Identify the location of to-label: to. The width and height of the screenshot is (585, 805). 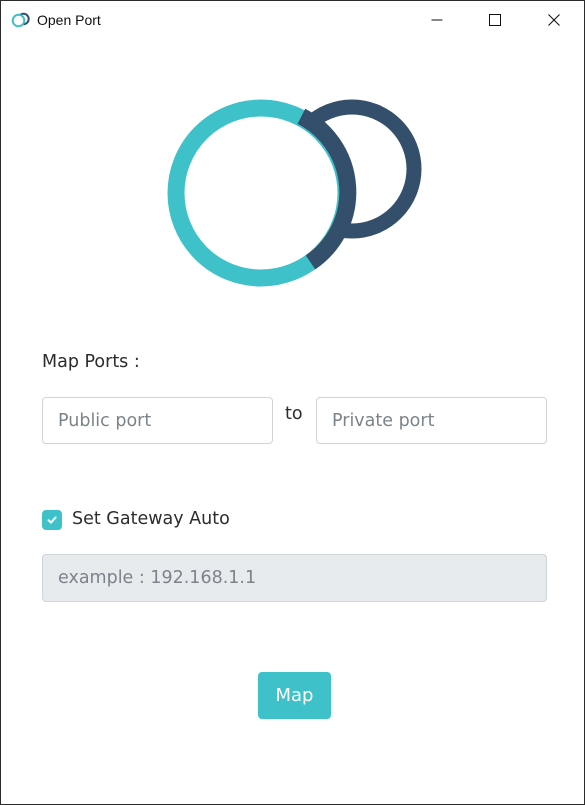
(294, 414).